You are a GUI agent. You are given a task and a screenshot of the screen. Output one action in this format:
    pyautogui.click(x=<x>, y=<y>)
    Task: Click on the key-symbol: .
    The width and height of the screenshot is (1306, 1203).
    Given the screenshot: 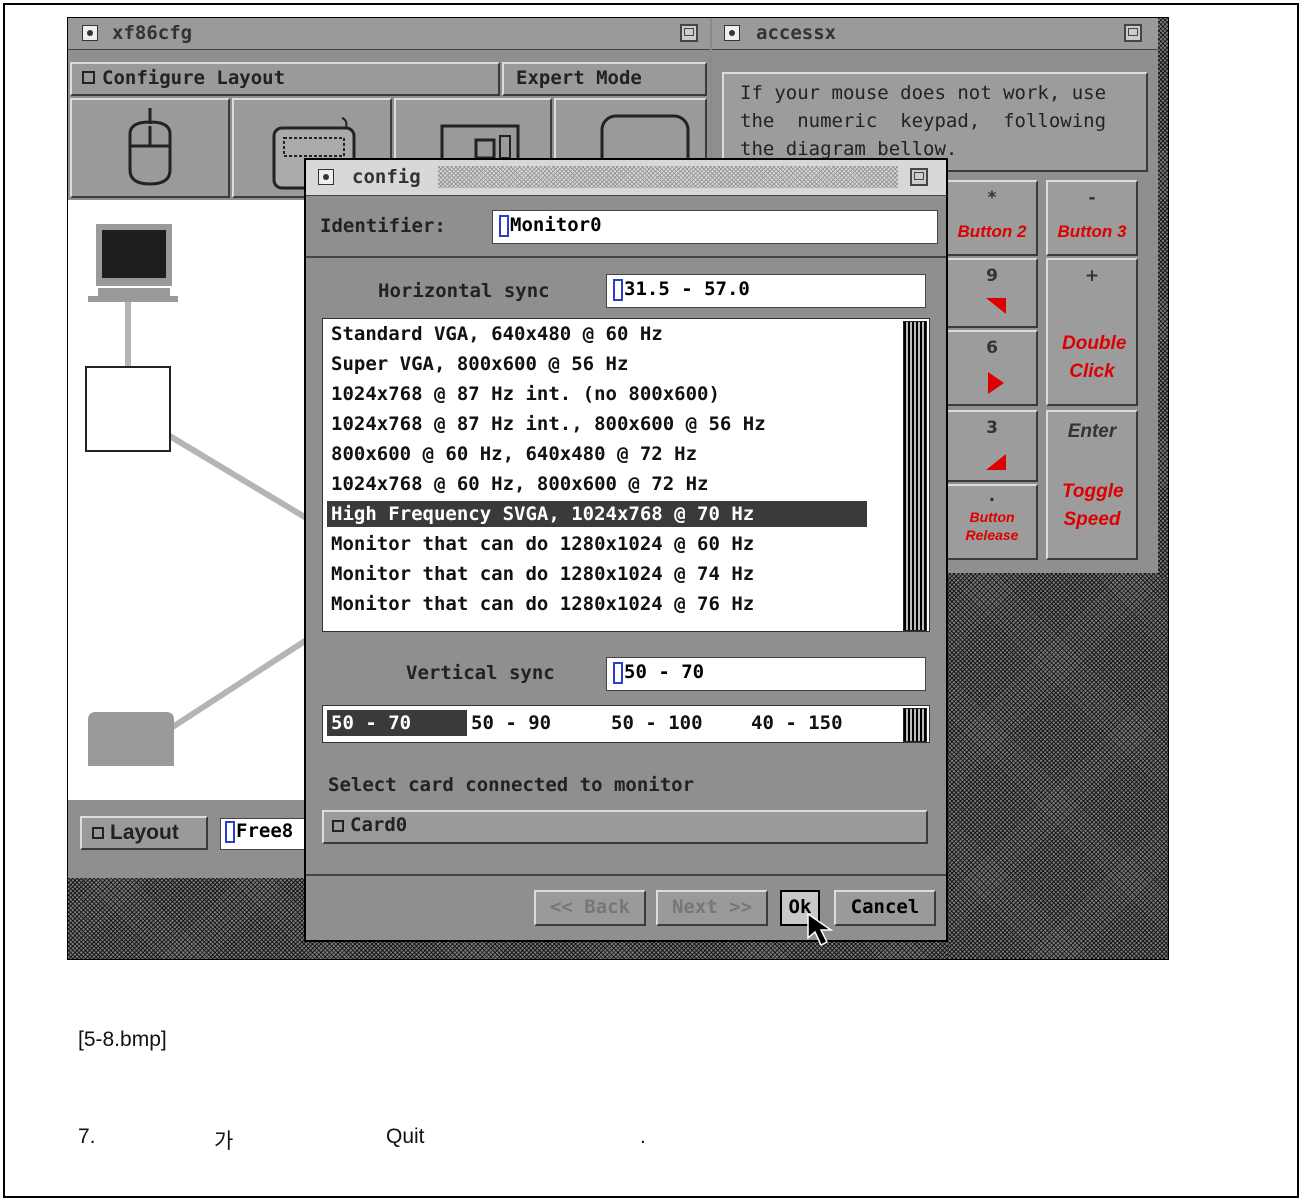 What is the action you would take?
    pyautogui.click(x=992, y=496)
    